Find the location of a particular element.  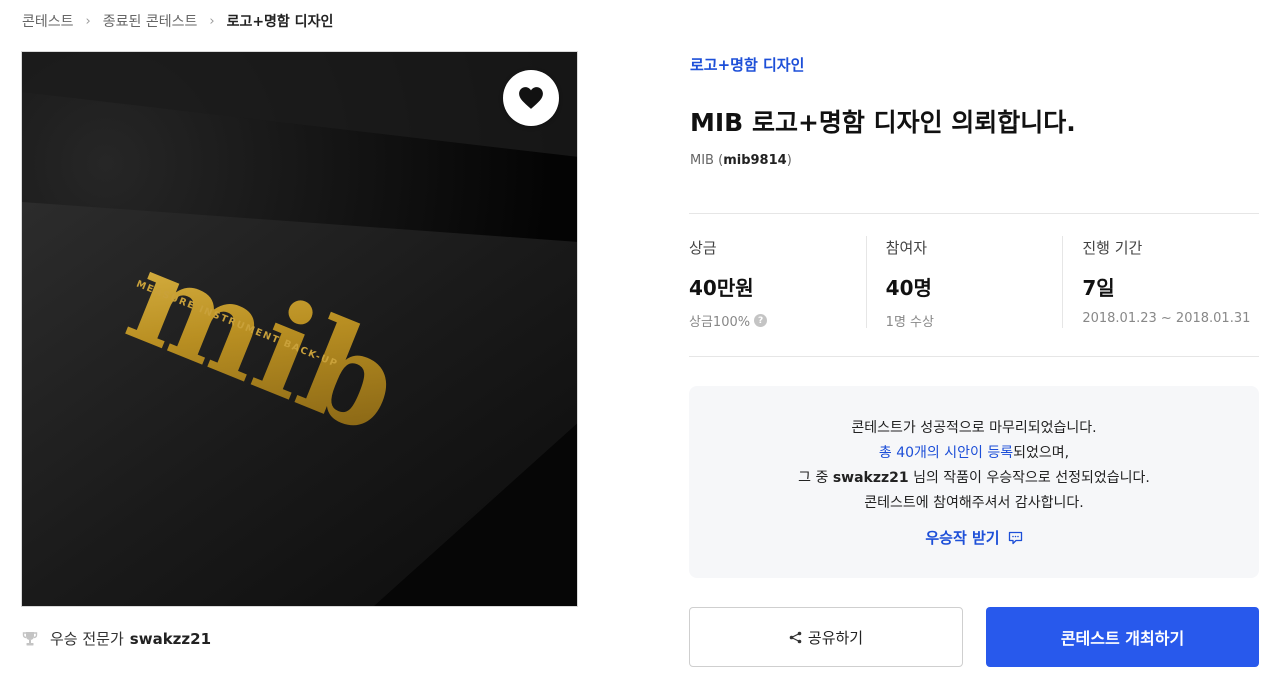

result-line-3-post: 님의 작품이 우승작으로 선정되었습니다. is located at coordinates (1029, 478).